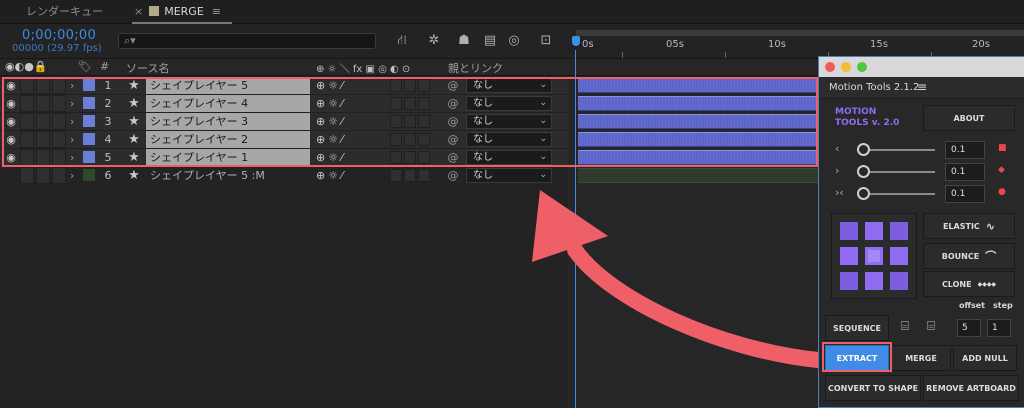 This screenshot has width=1024, height=408. What do you see at coordinates (11, 175) in the screenshot?
I see `eye-icon` at bounding box center [11, 175].